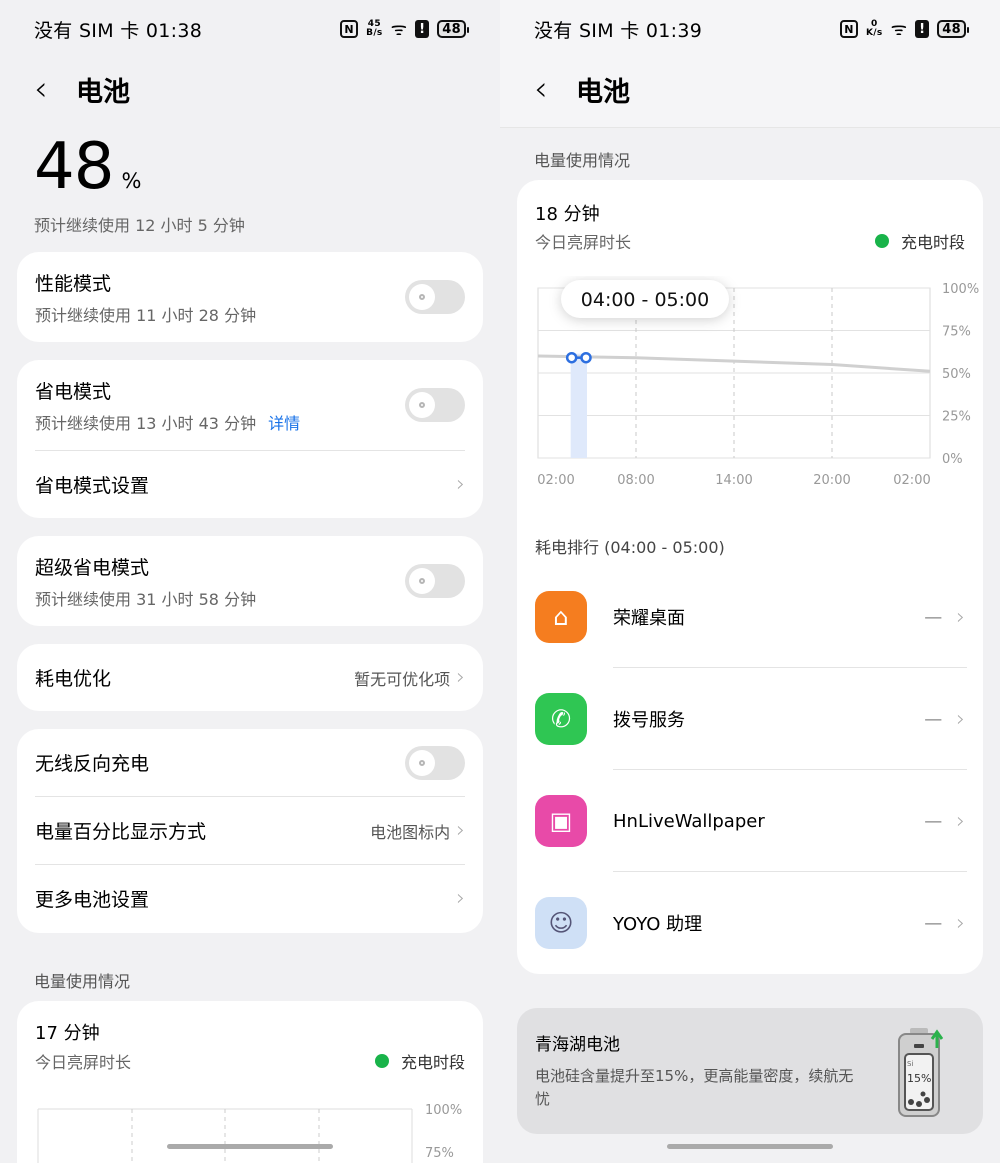  Describe the element at coordinates (250, 898) in the screenshot. I see `more-battery-settings-row: 更多电池设置 ›` at that location.